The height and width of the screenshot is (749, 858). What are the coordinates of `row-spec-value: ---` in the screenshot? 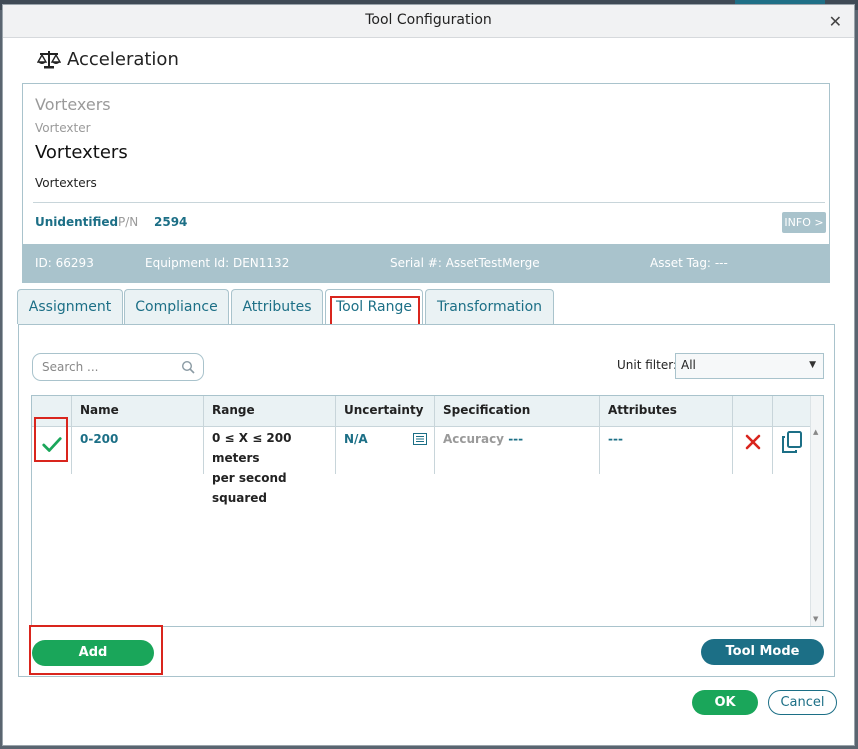 It's located at (516, 439).